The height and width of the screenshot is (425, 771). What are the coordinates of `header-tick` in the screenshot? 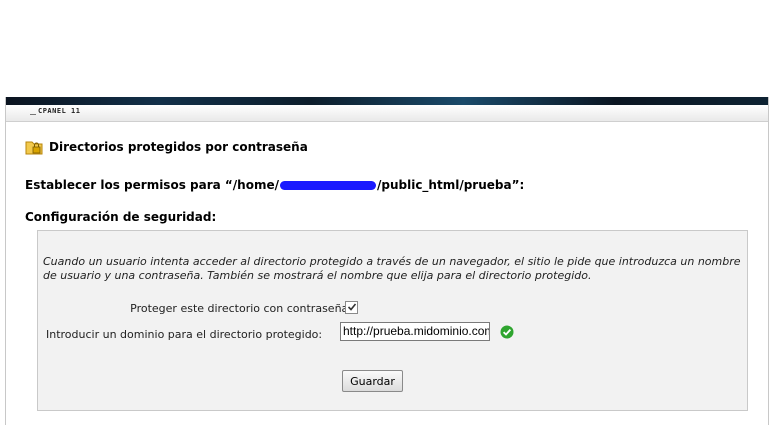 It's located at (33, 114).